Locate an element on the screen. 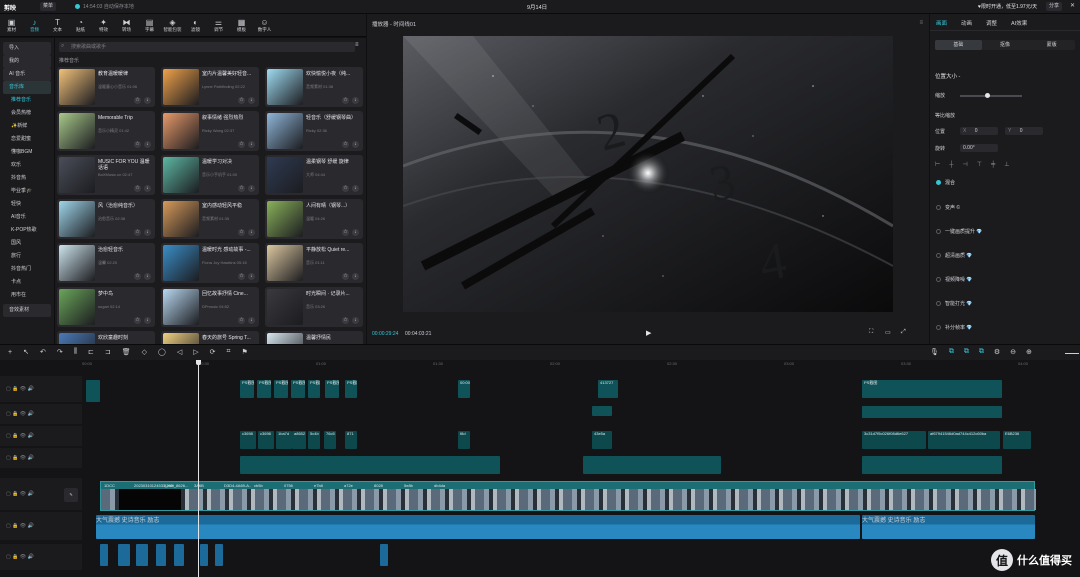 Image resolution: width=1080 pixels, height=577 pixels. ratio-icon: ▭ is located at coordinates (888, 332).